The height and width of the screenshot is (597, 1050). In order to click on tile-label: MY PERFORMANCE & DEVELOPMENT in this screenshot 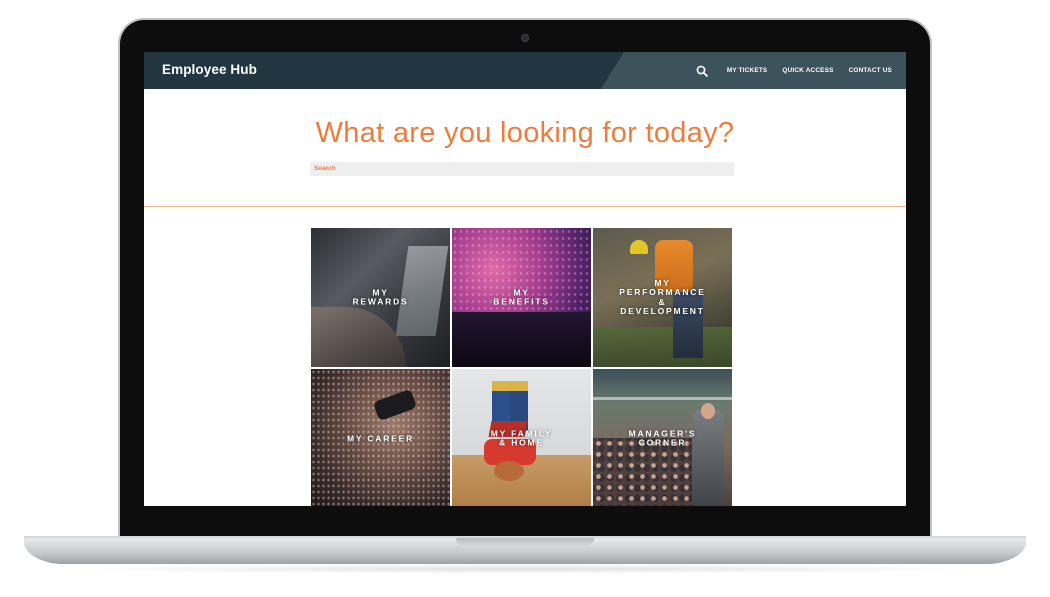, I will do `click(662, 296)`.